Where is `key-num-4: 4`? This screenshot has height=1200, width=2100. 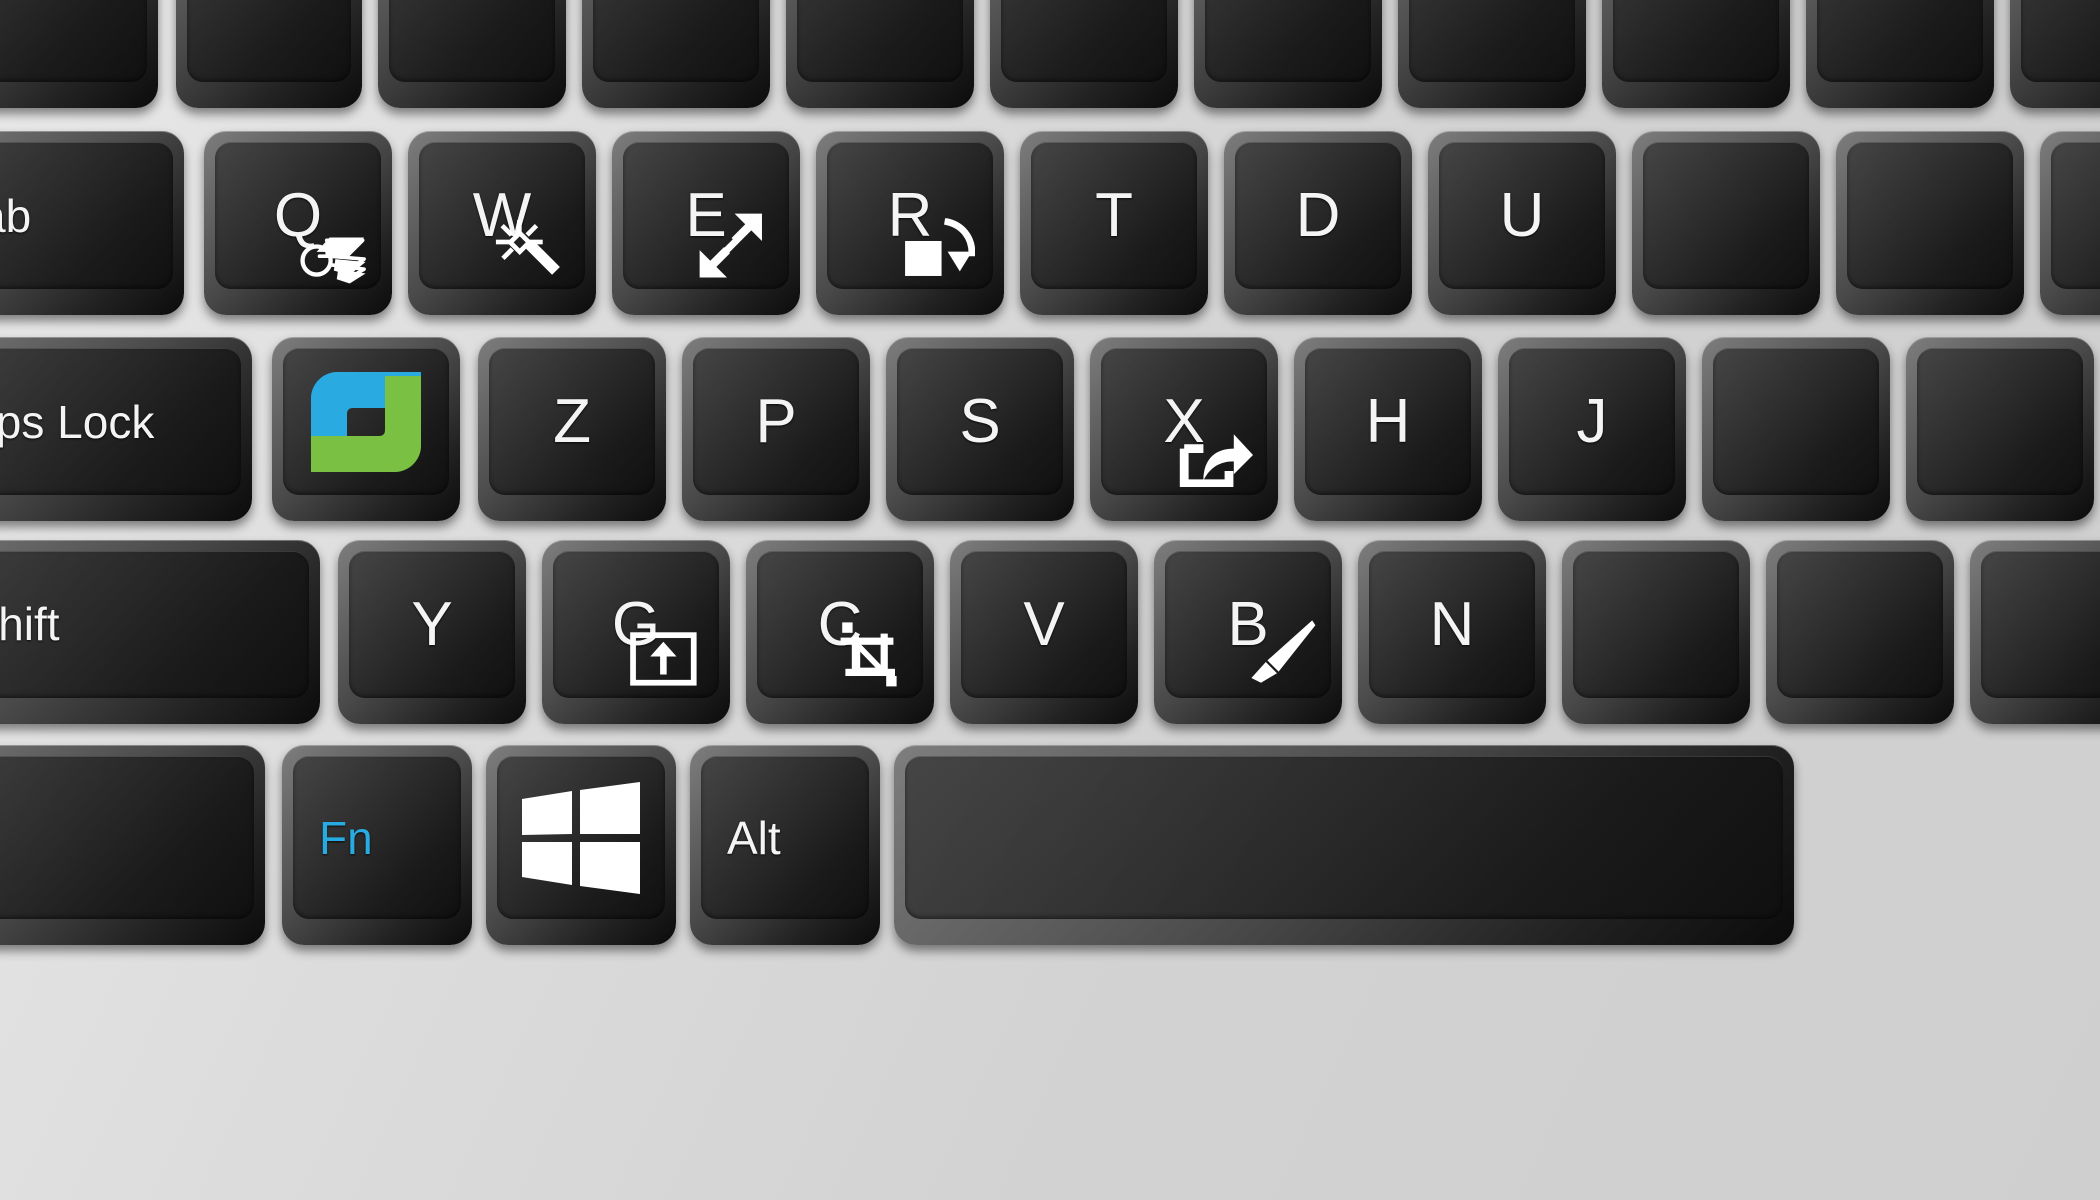 key-num-4: 4 is located at coordinates (880, 54).